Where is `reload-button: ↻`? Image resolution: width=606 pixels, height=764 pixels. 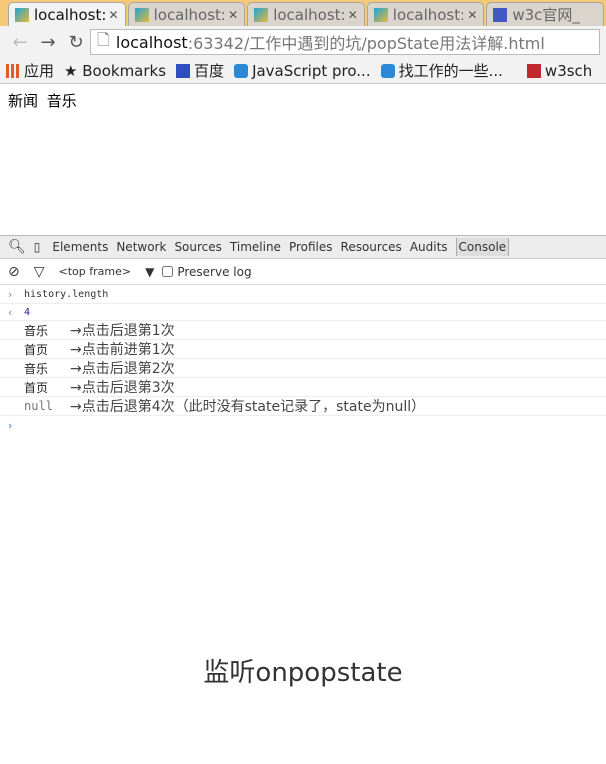 reload-button: ↻ is located at coordinates (76, 42).